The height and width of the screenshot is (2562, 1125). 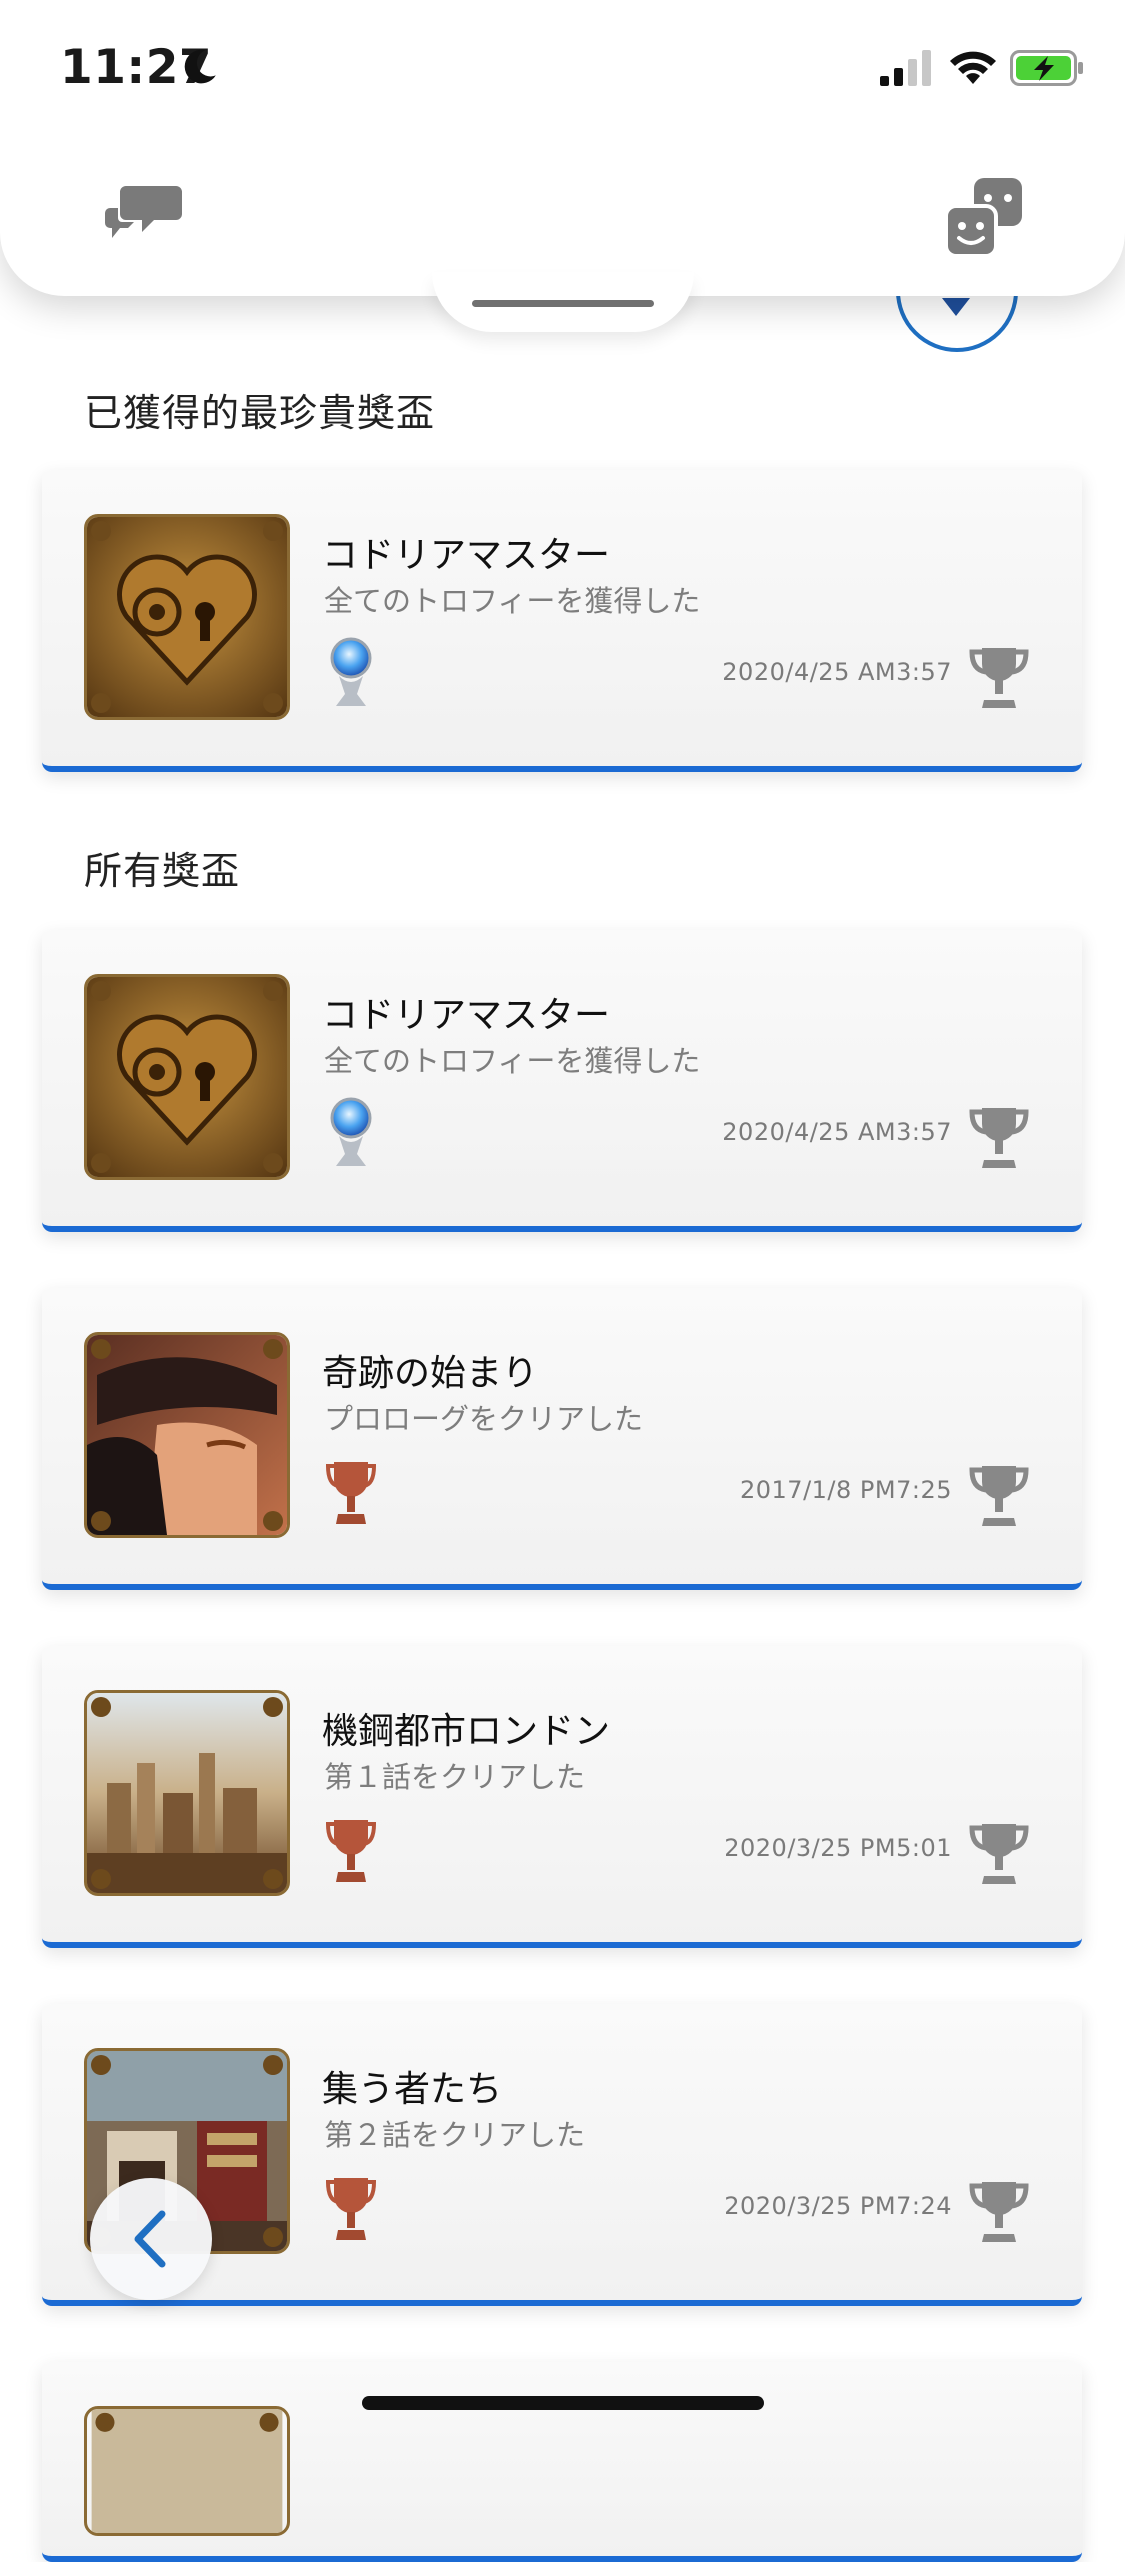 What do you see at coordinates (563, 303) in the screenshot?
I see `panel-grab-handle` at bounding box center [563, 303].